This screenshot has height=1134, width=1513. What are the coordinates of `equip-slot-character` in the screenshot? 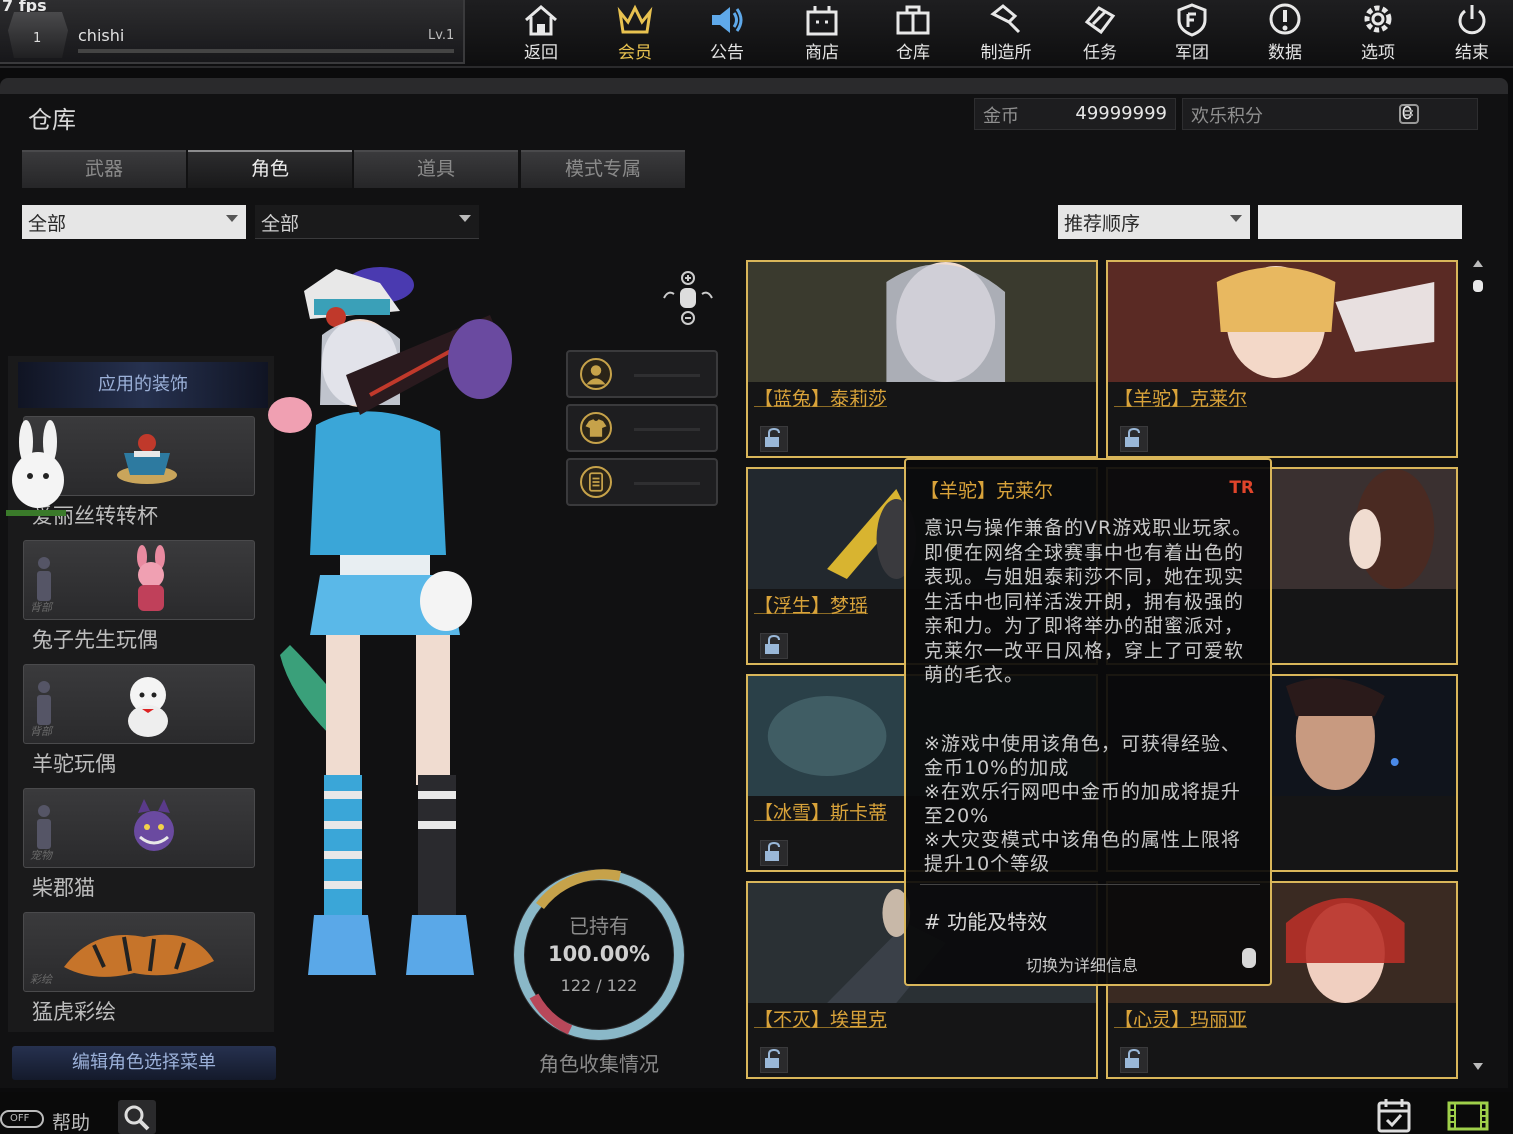 It's located at (642, 374).